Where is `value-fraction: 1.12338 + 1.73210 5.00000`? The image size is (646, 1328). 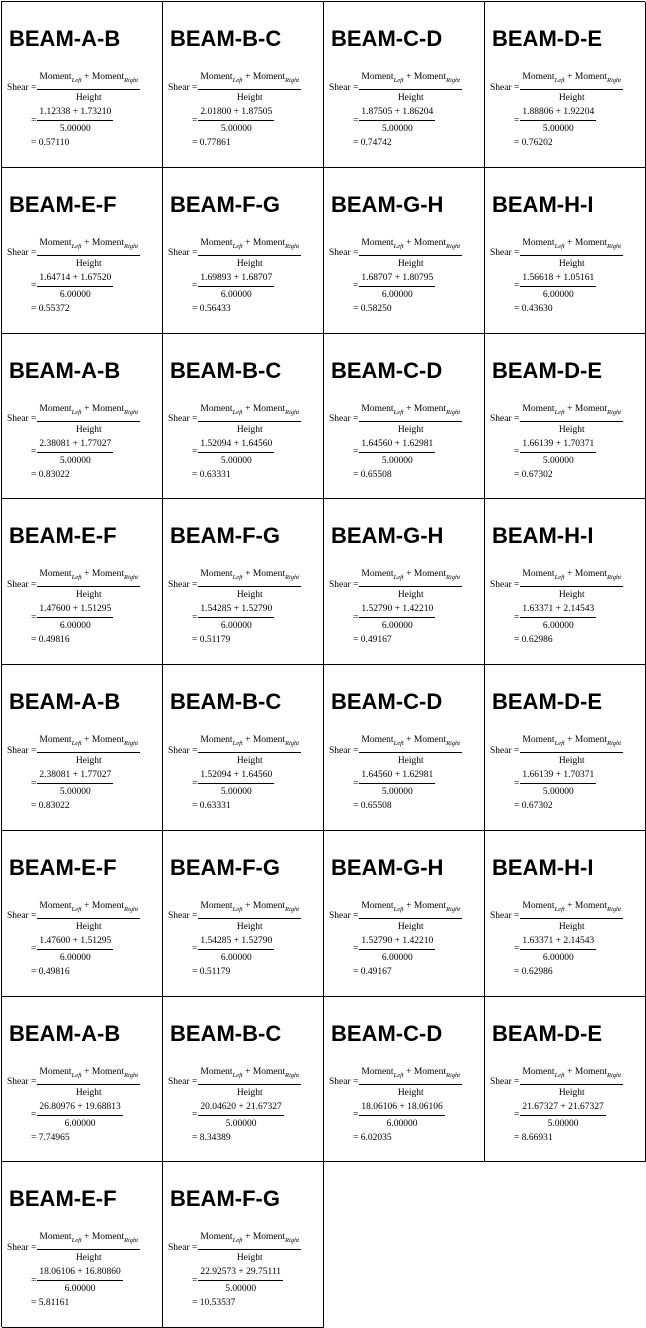 value-fraction: 1.12338 + 1.73210 5.00000 is located at coordinates (75, 120).